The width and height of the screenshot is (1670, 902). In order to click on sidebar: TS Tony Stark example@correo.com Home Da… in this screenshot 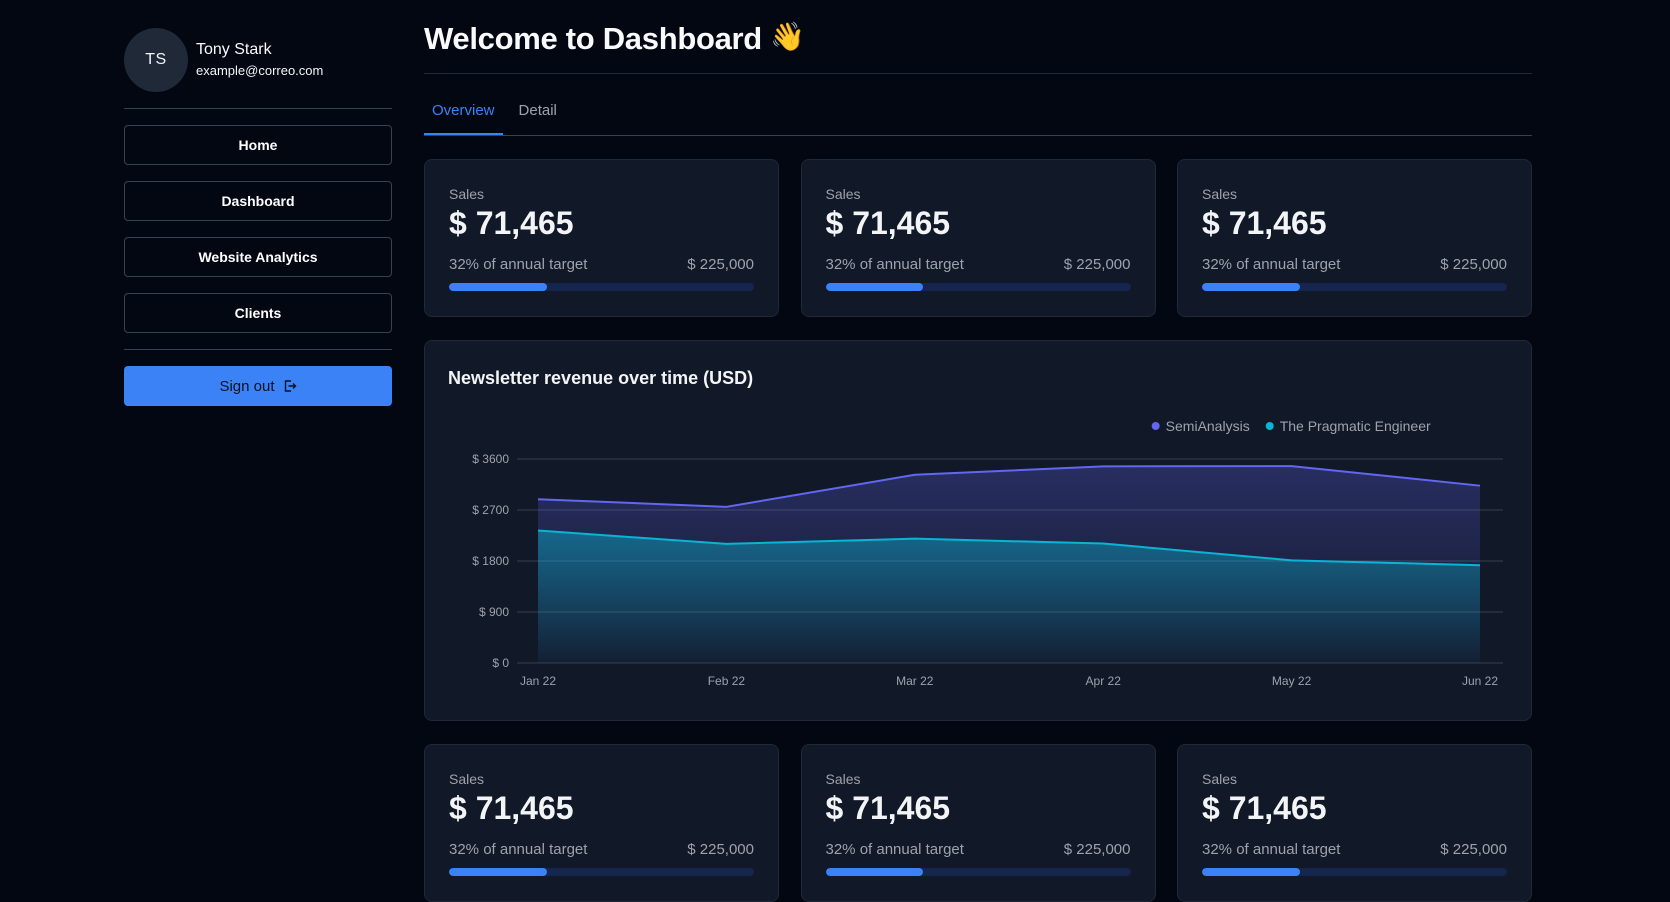, I will do `click(258, 217)`.